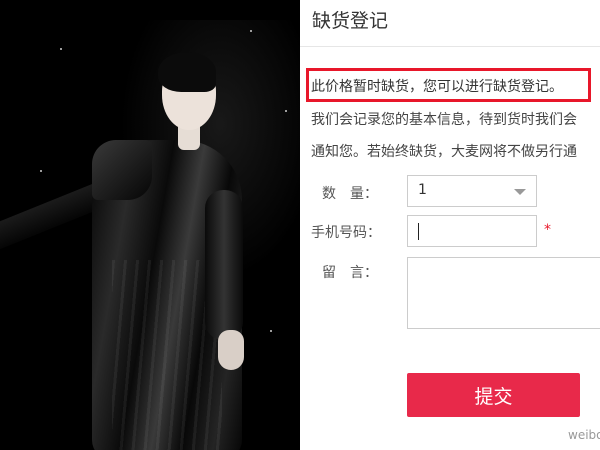 Image resolution: width=600 pixels, height=450 pixels. What do you see at coordinates (350, 194) in the screenshot?
I see `quantity-label: 数 量：` at bounding box center [350, 194].